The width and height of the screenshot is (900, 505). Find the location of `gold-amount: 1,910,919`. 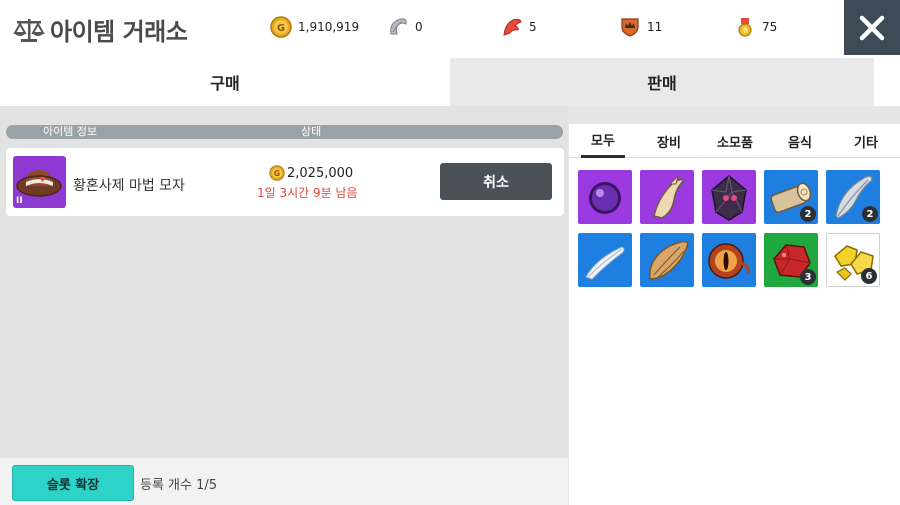

gold-amount: 1,910,919 is located at coordinates (329, 27).